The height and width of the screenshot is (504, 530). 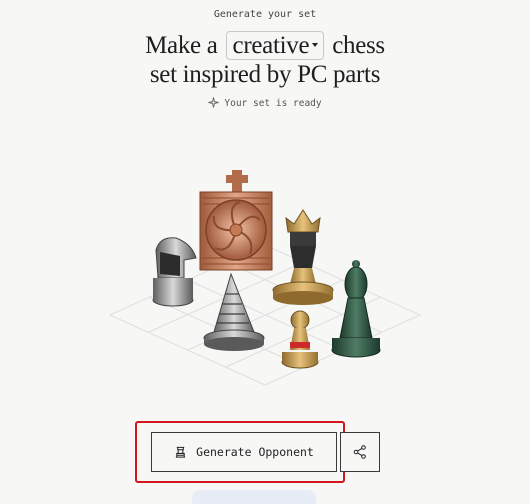 I want to click on generate-opponent-button: Generate Opponent, so click(x=244, y=452).